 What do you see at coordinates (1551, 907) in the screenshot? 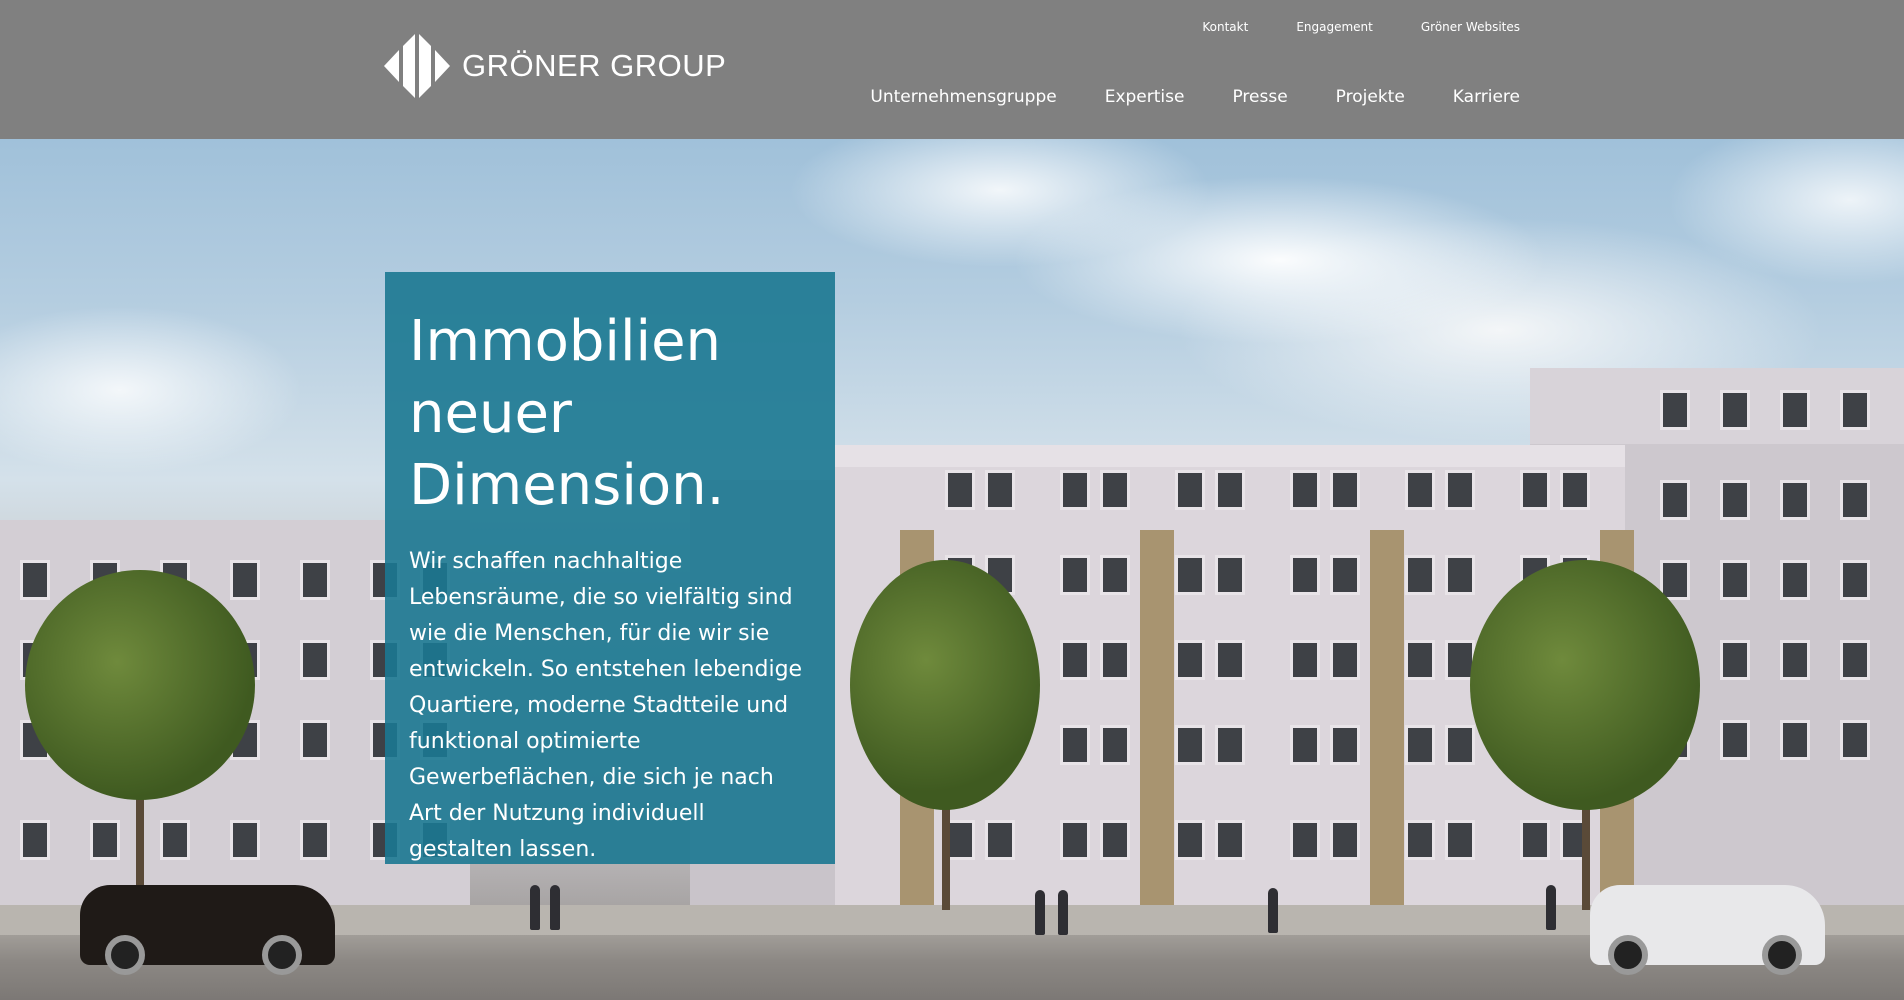
I see `cyclist` at bounding box center [1551, 907].